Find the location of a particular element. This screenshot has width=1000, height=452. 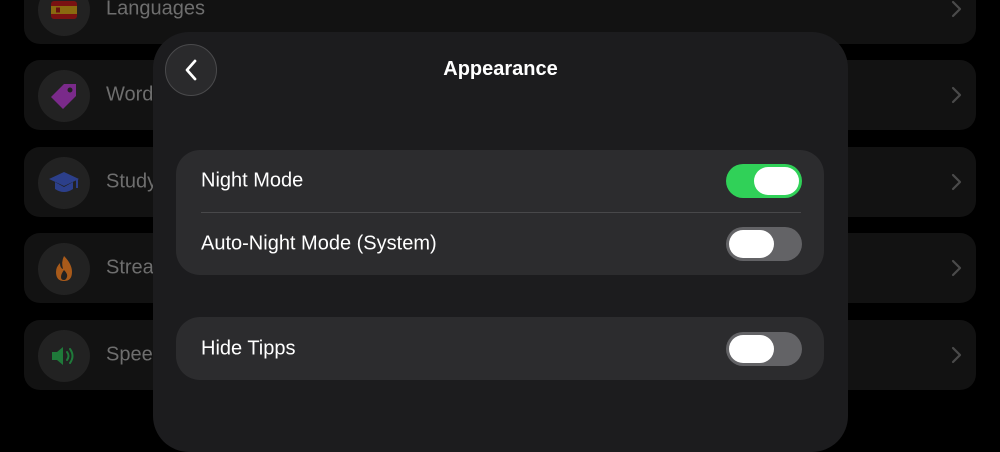

tips-group: Hide Tipps is located at coordinates (500, 348).